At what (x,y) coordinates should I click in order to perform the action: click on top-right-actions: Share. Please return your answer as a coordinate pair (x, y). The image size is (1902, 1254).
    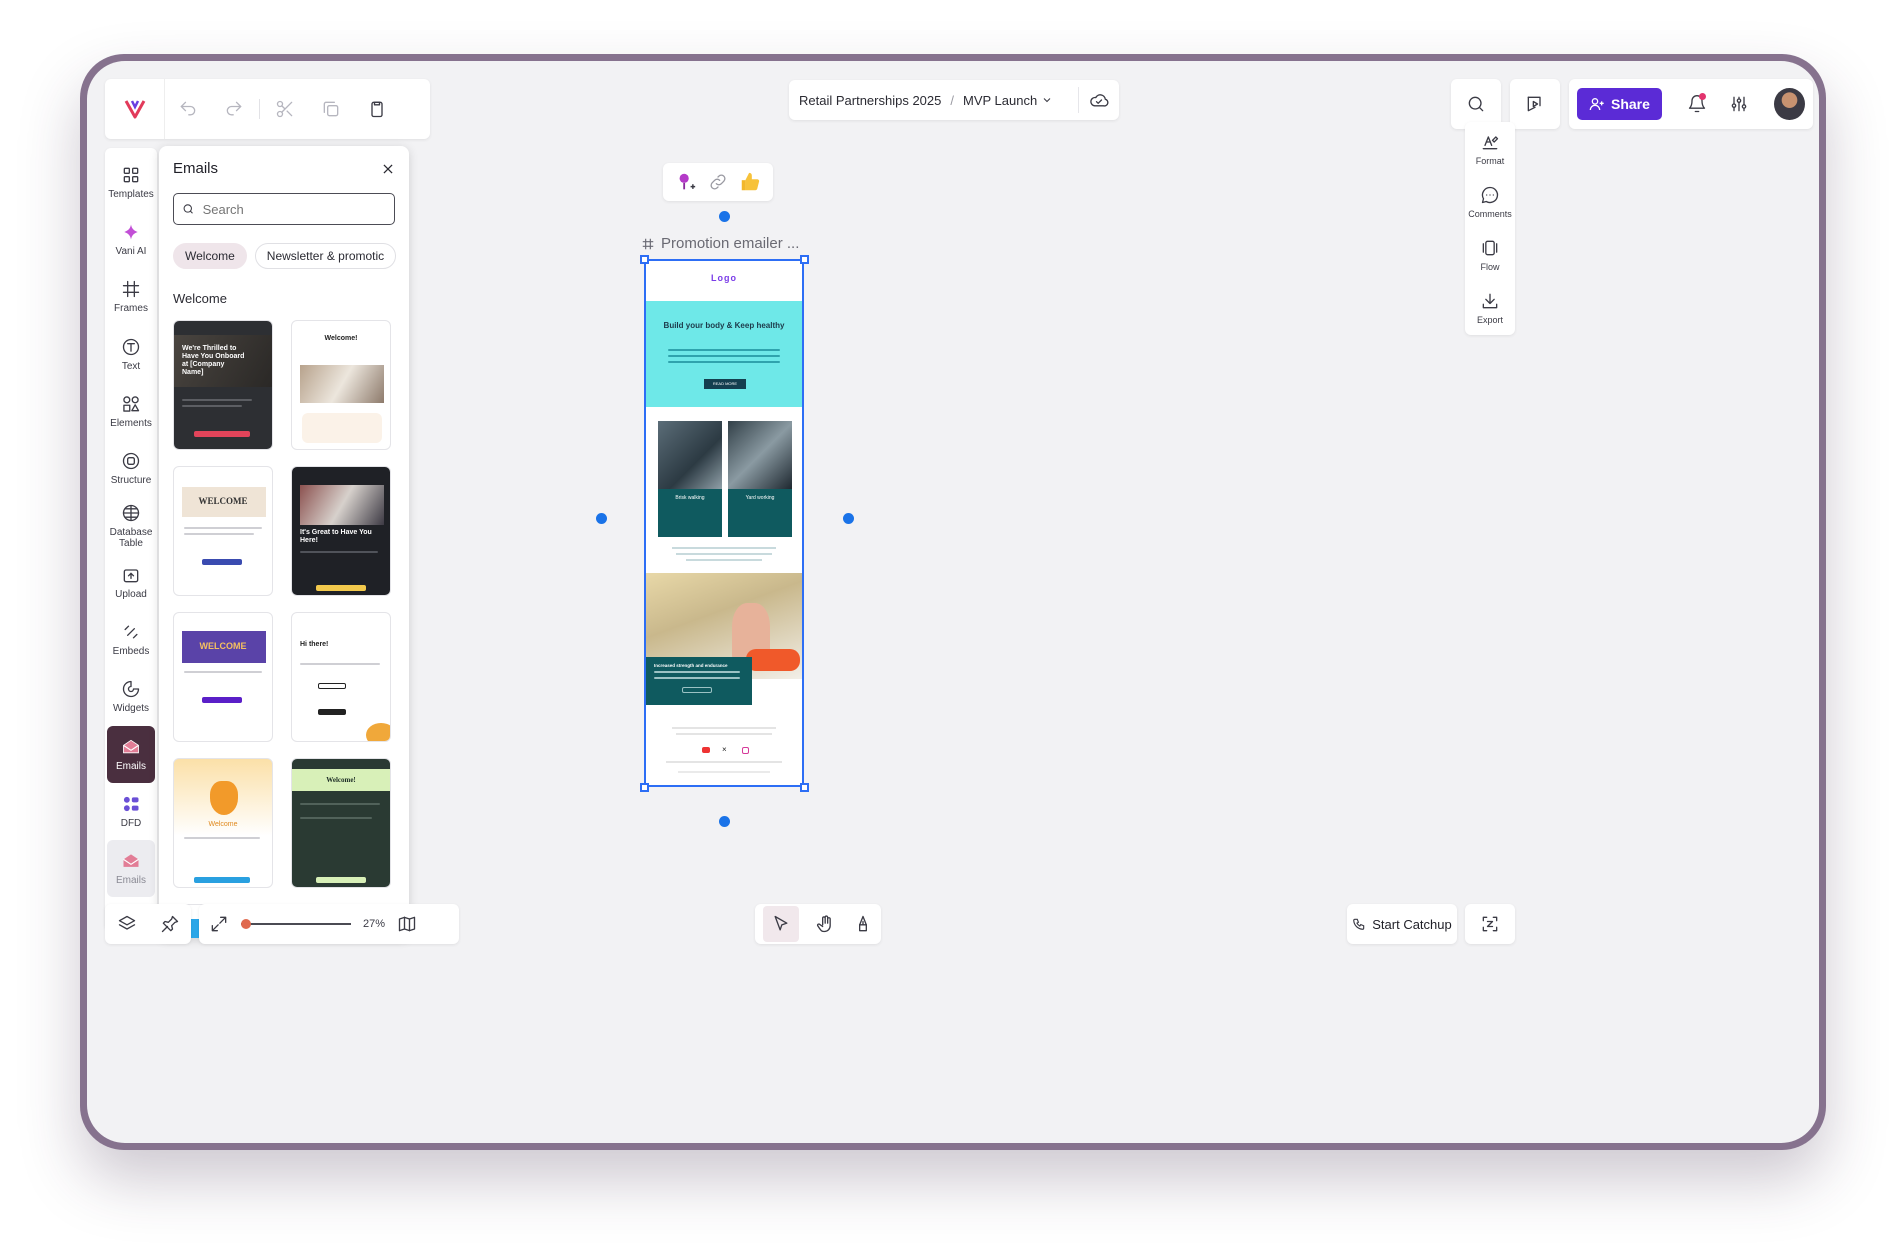
    Looking at the image, I should click on (1691, 104).